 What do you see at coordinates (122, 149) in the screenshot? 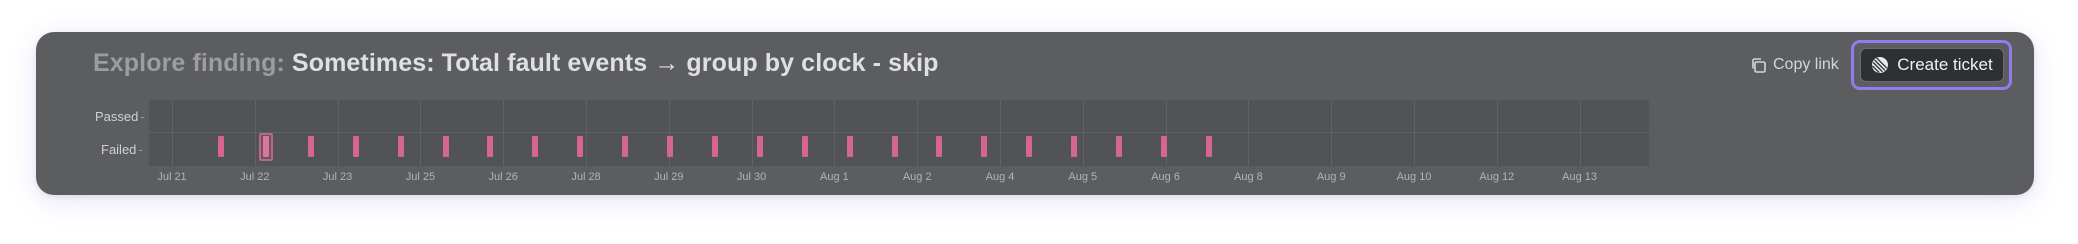
I see `row-label-failed: Failed -` at bounding box center [122, 149].